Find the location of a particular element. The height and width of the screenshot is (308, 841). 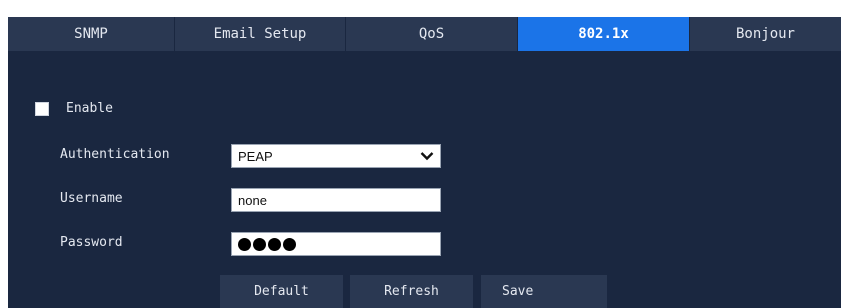

chevron-down-icon is located at coordinates (427, 156).